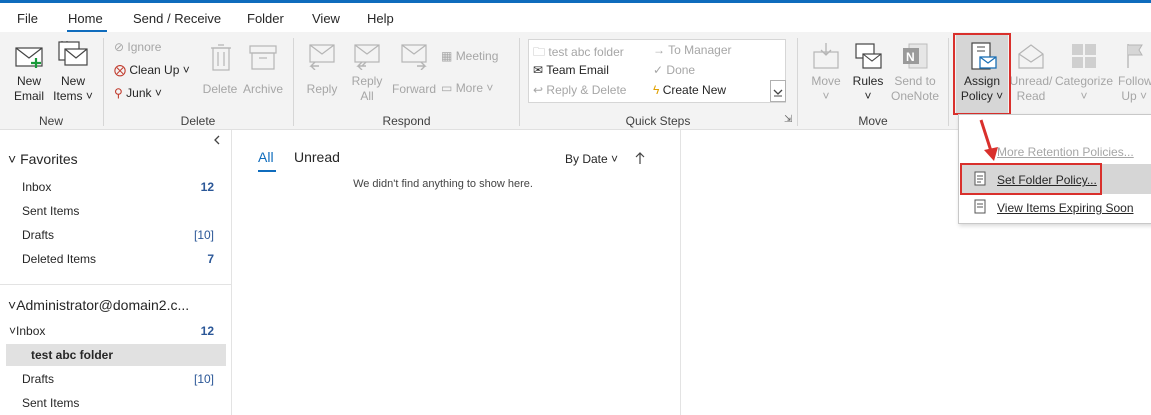 This screenshot has height=415, width=1151. What do you see at coordinates (263, 57) in the screenshot?
I see `archive-icon` at bounding box center [263, 57].